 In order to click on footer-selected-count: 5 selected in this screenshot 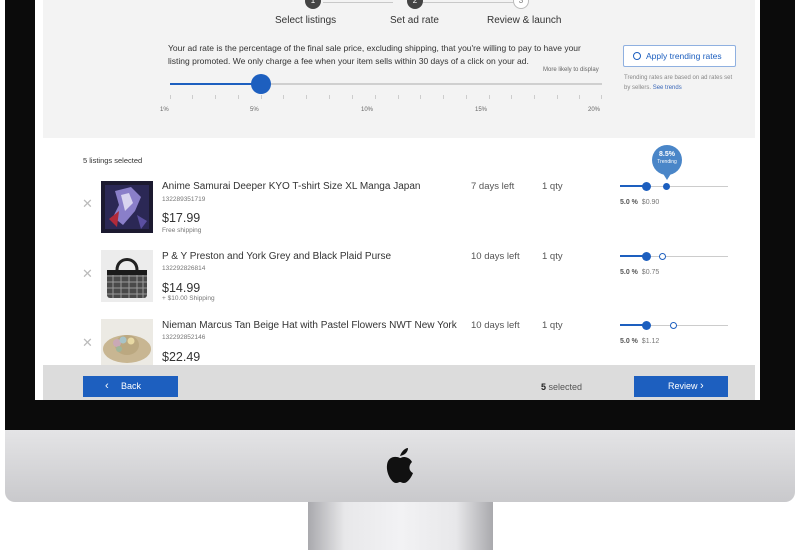, I will do `click(561, 387)`.